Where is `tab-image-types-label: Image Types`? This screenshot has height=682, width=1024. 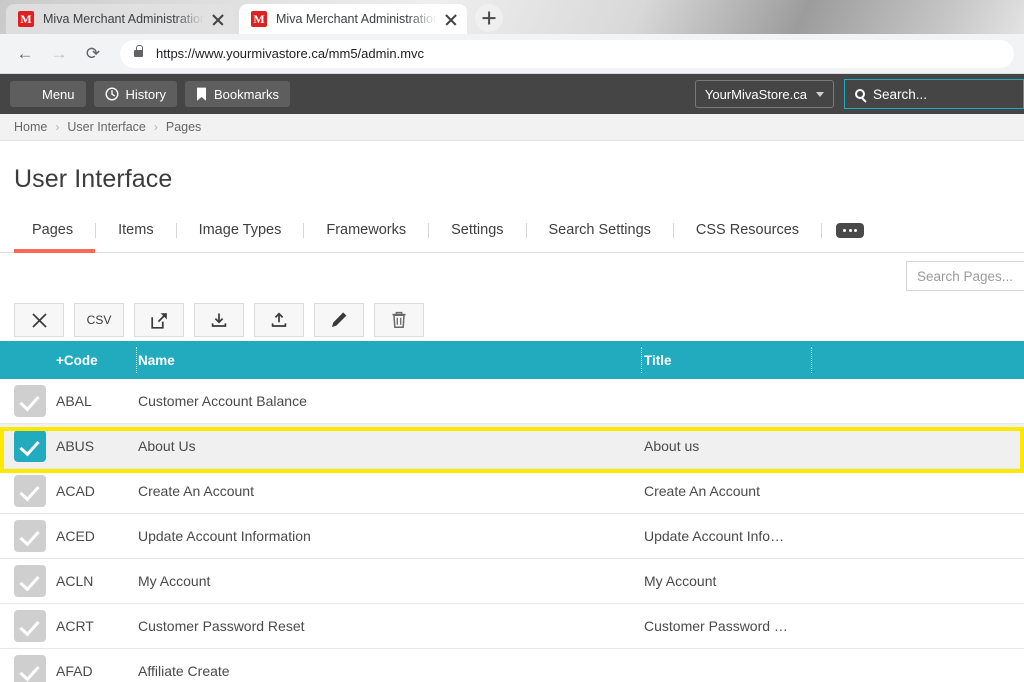 tab-image-types-label: Image Types is located at coordinates (240, 230).